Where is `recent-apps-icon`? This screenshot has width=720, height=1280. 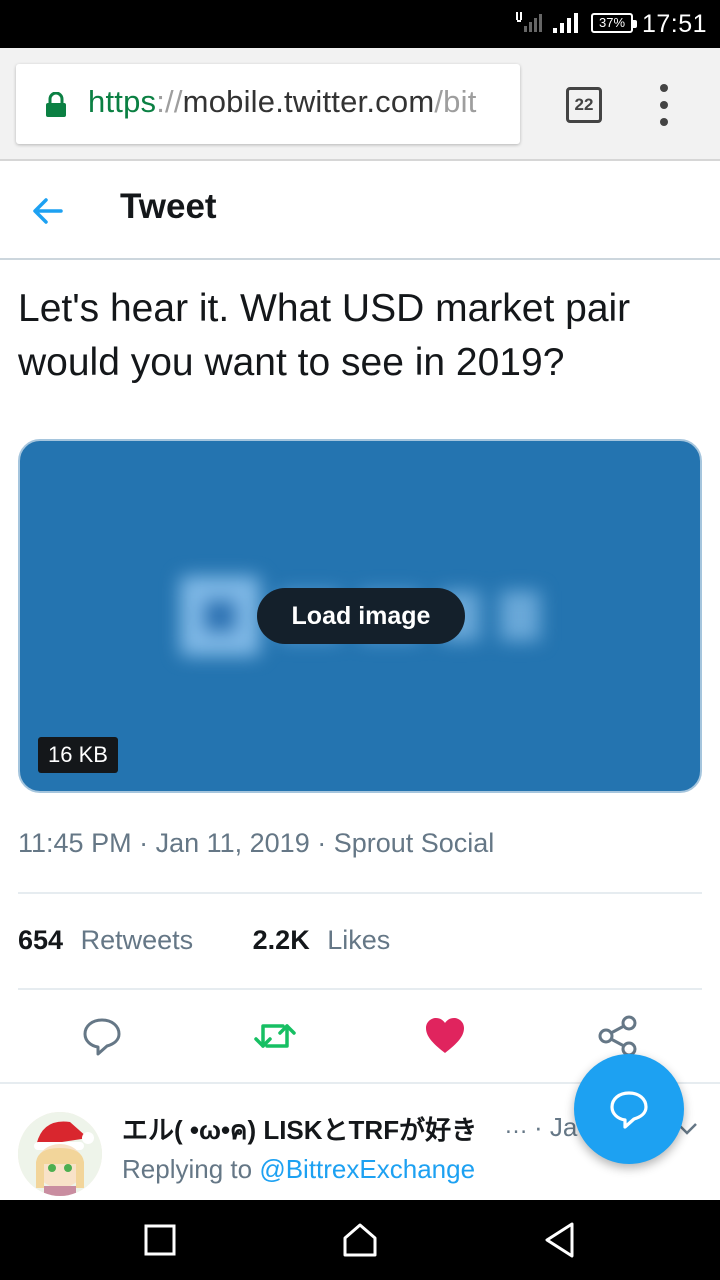
recent-apps-icon is located at coordinates (160, 1240).